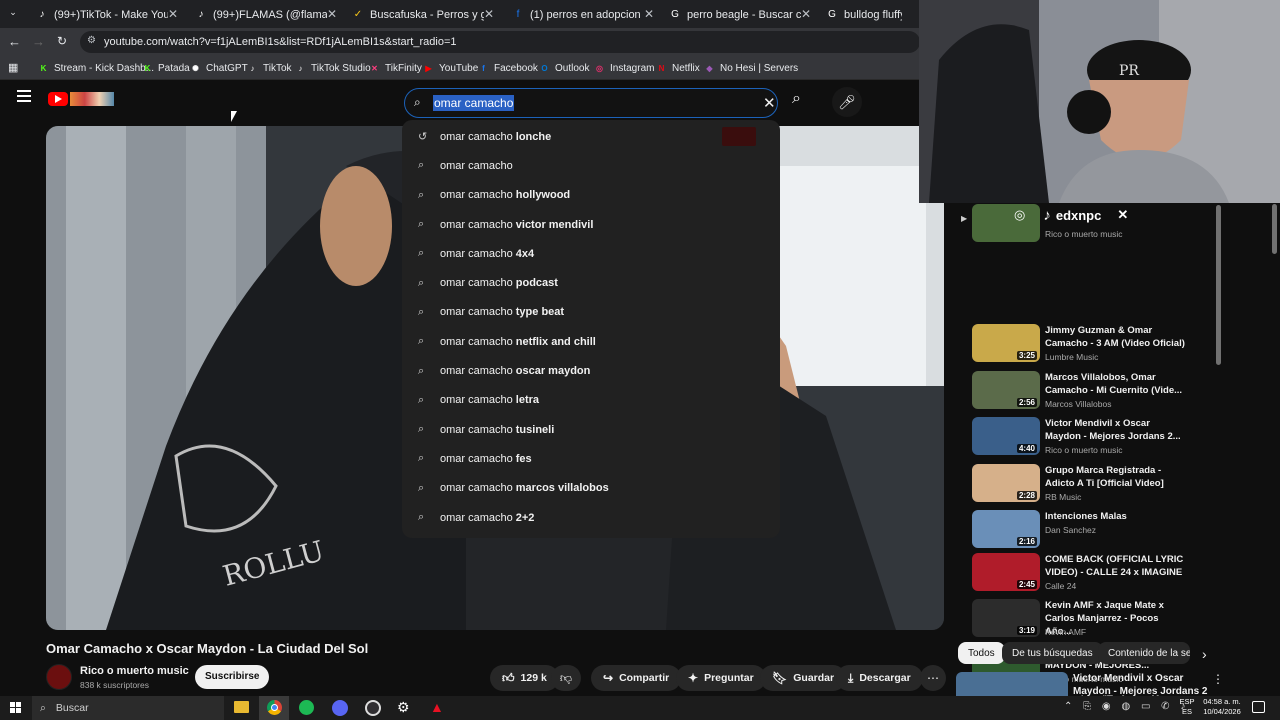 Image resolution: width=1280 pixels, height=720 pixels. I want to click on search-suggestion: ⌕ omar camacho letra, so click(591, 400).